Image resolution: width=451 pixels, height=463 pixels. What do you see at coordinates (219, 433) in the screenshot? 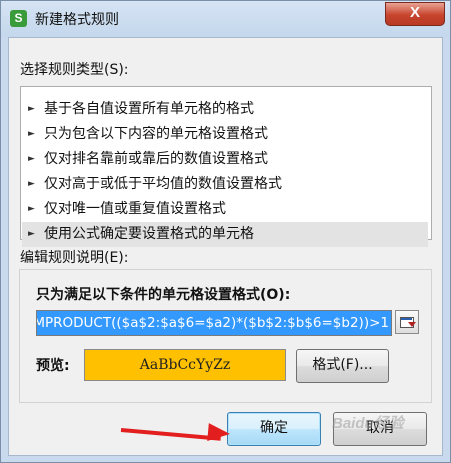
I see `annotation-arrow-head` at bounding box center [219, 433].